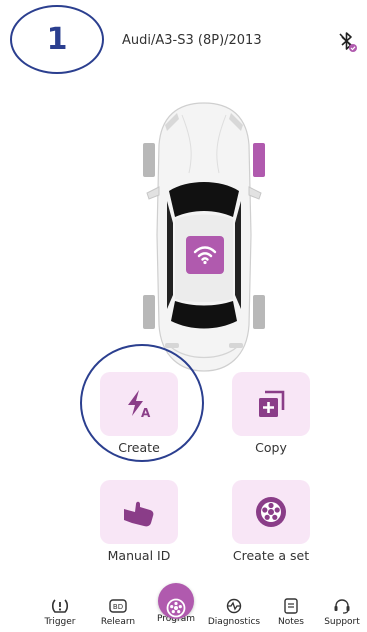 The image size is (367, 632). I want to click on step-number-annotation: 1, so click(57, 39).